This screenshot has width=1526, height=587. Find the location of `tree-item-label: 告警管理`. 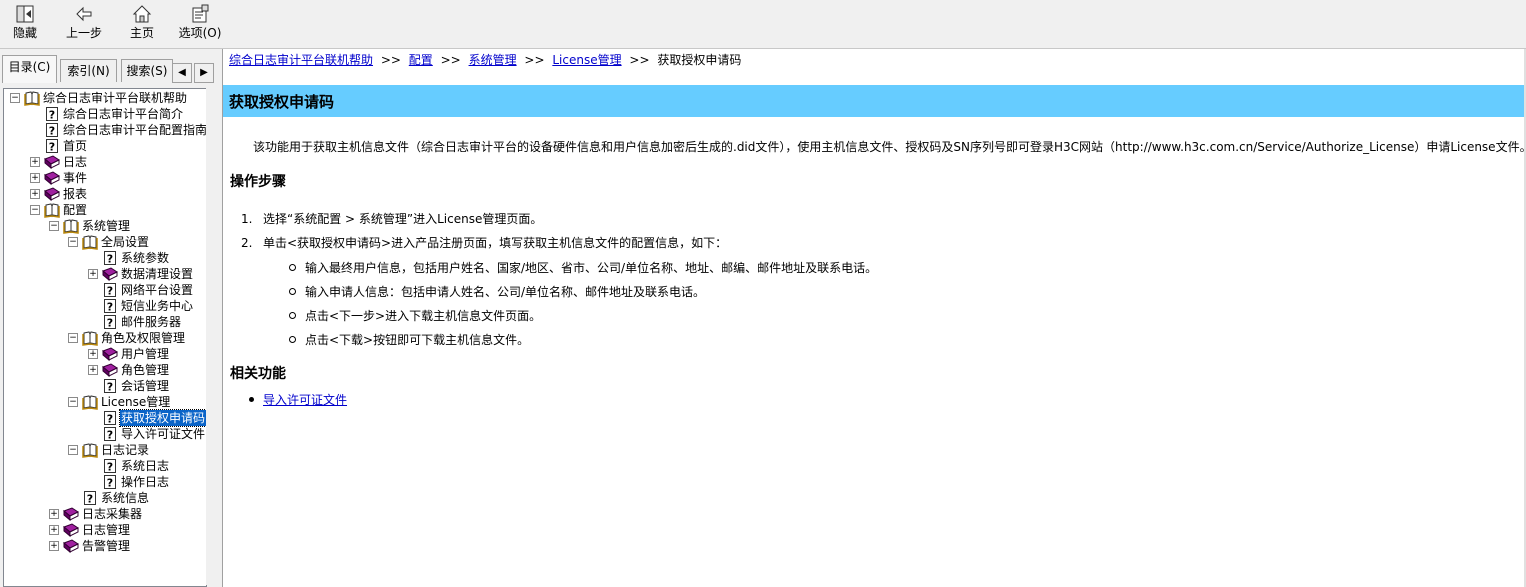

tree-item-label: 告警管理 is located at coordinates (106, 546).